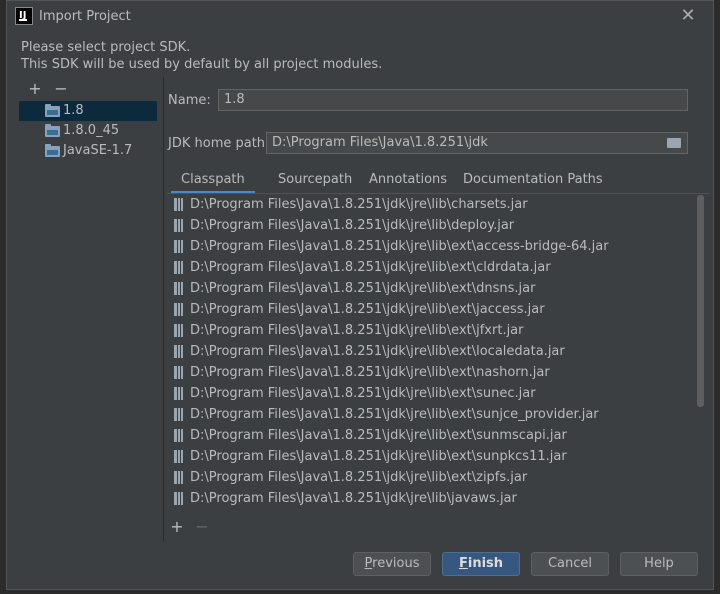 This screenshot has height=594, width=720. Describe the element at coordinates (219, 143) in the screenshot. I see `jdk-home-label: JDK home path:` at that location.